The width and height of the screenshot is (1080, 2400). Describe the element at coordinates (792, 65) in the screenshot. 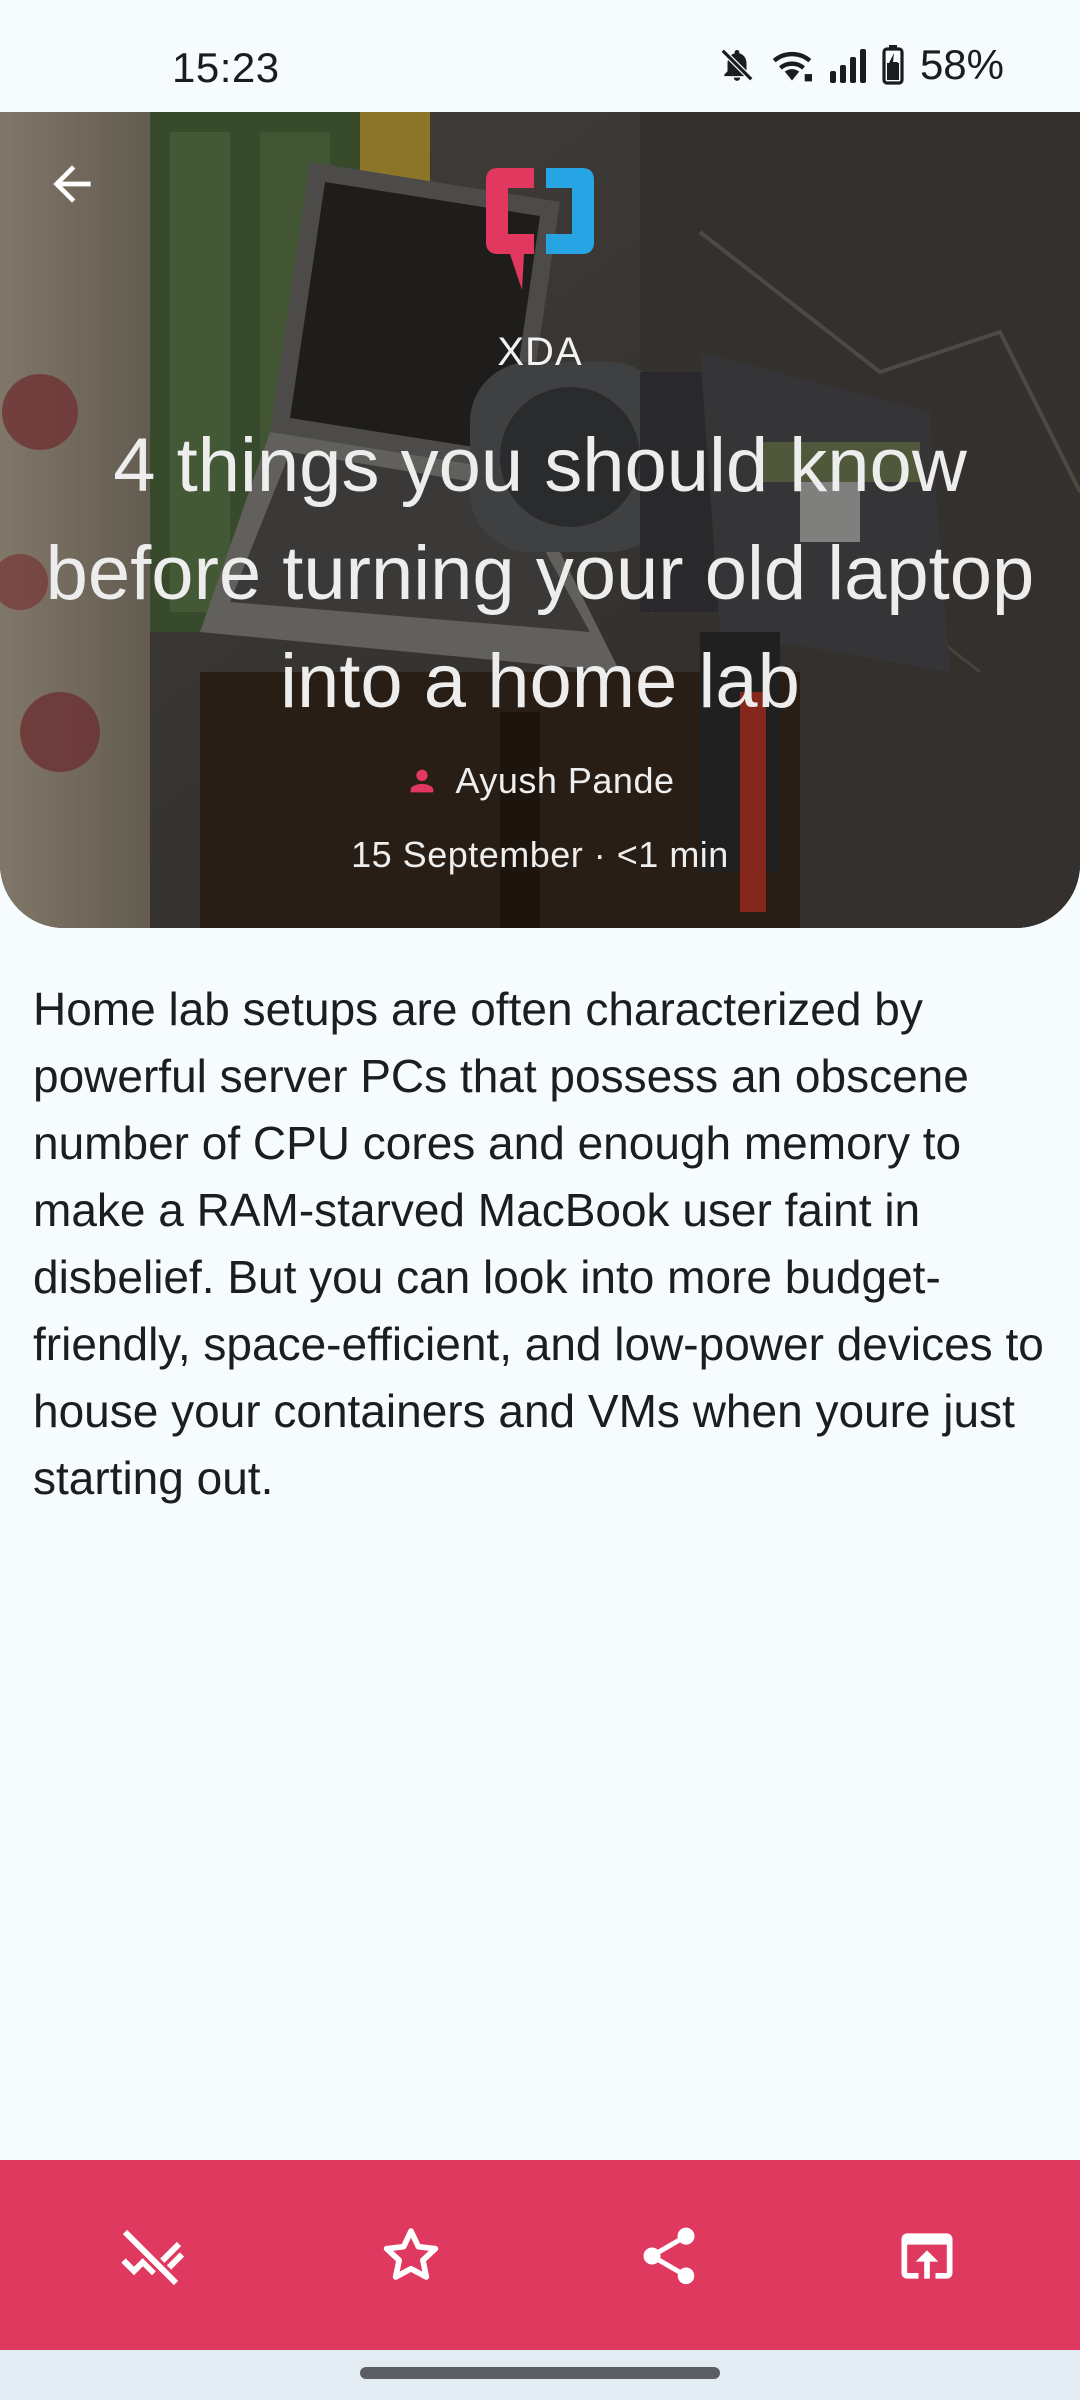

I see `wifi-icon` at that location.